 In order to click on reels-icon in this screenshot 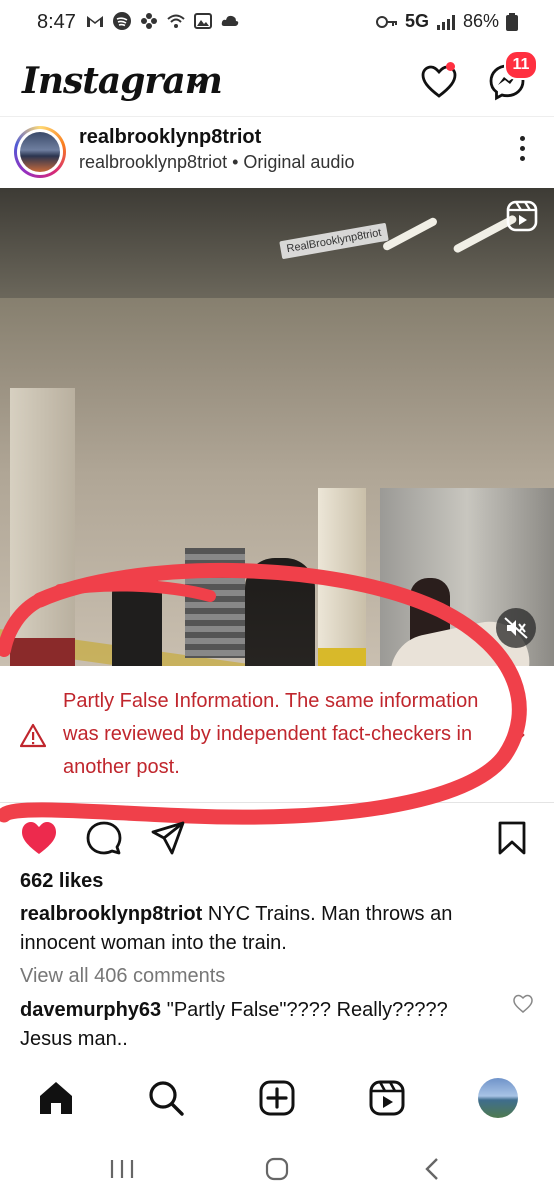, I will do `click(387, 1098)`.